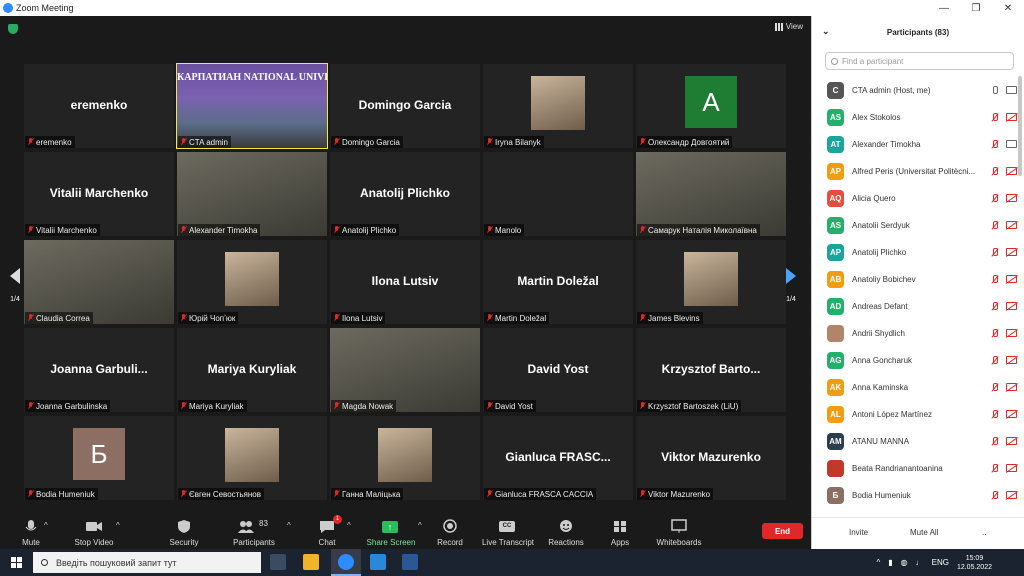 The image size is (1024, 576). Describe the element at coordinates (405, 282) in the screenshot. I see `video-tile: Ilona Lutsiv Ilona Lutsiv` at that location.